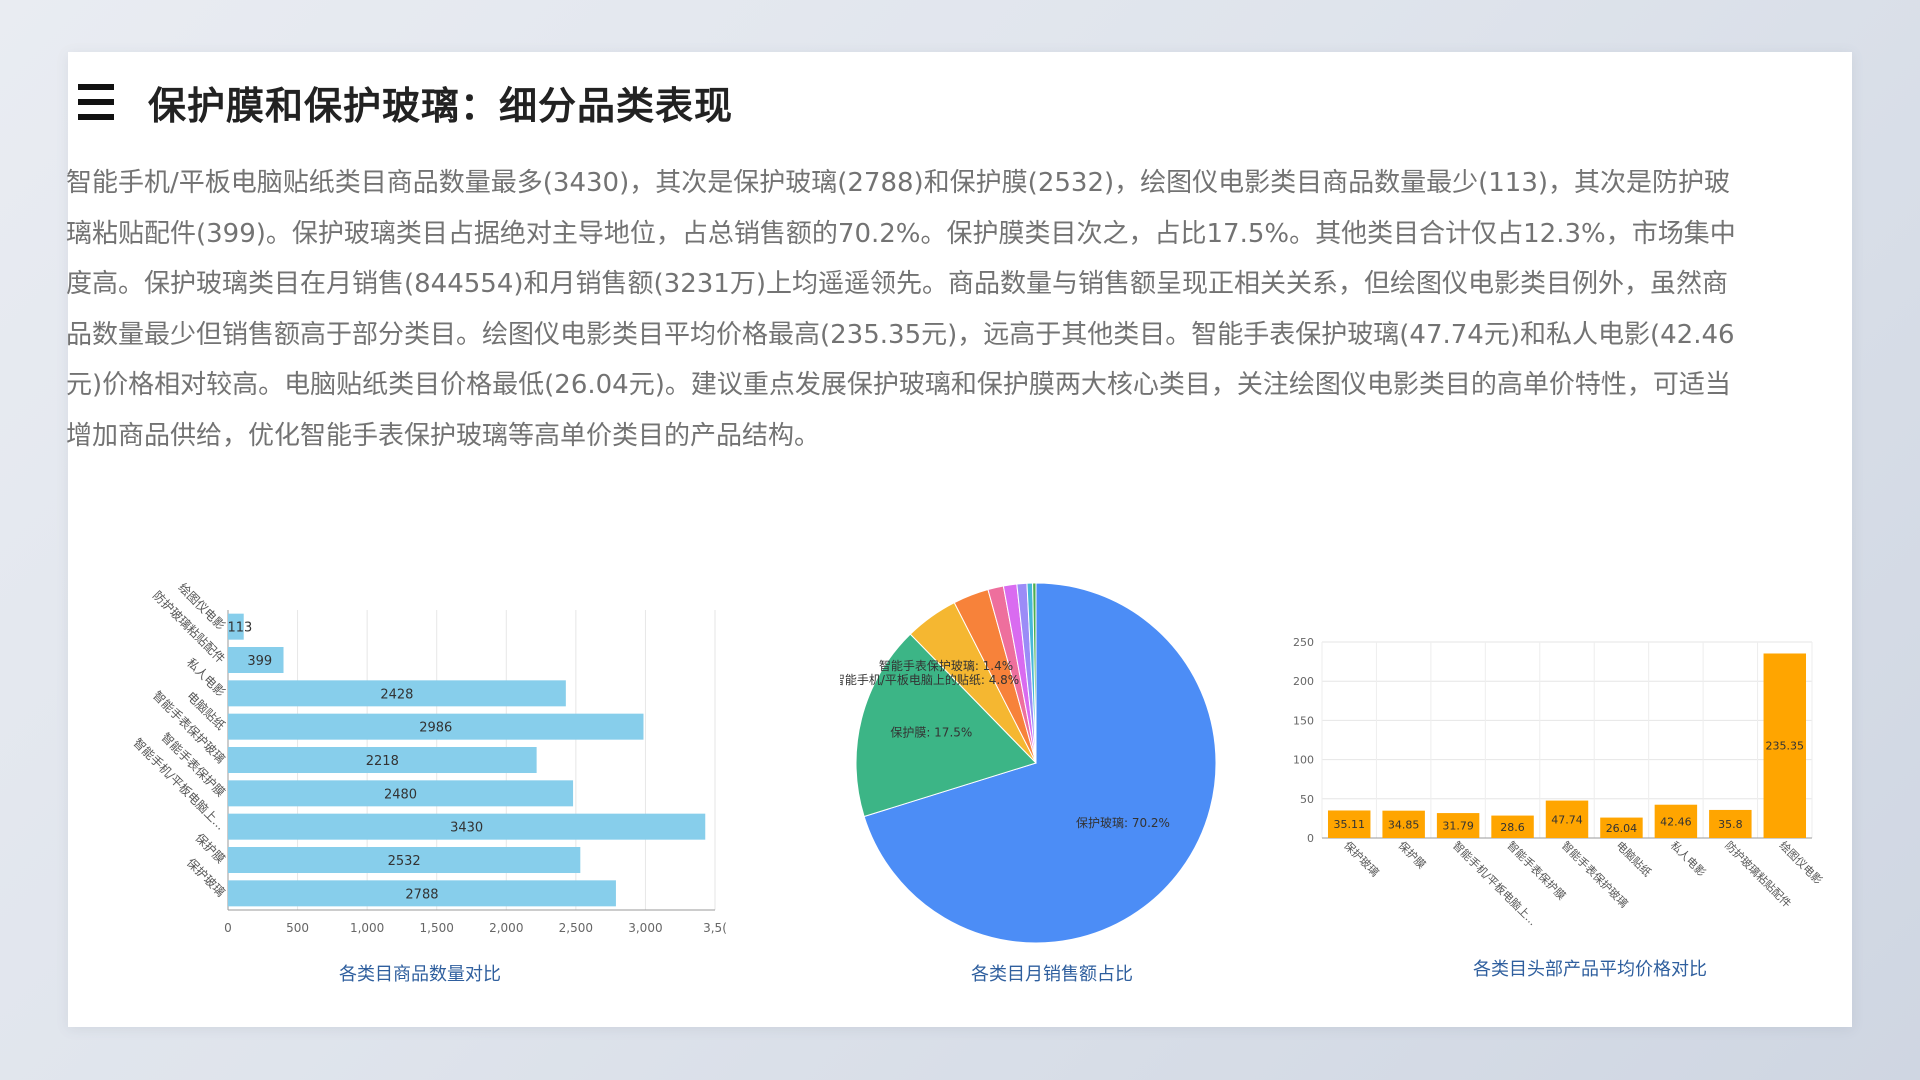  Describe the element at coordinates (1303, 760) in the screenshot. I see `y-tick-label: 100` at that location.